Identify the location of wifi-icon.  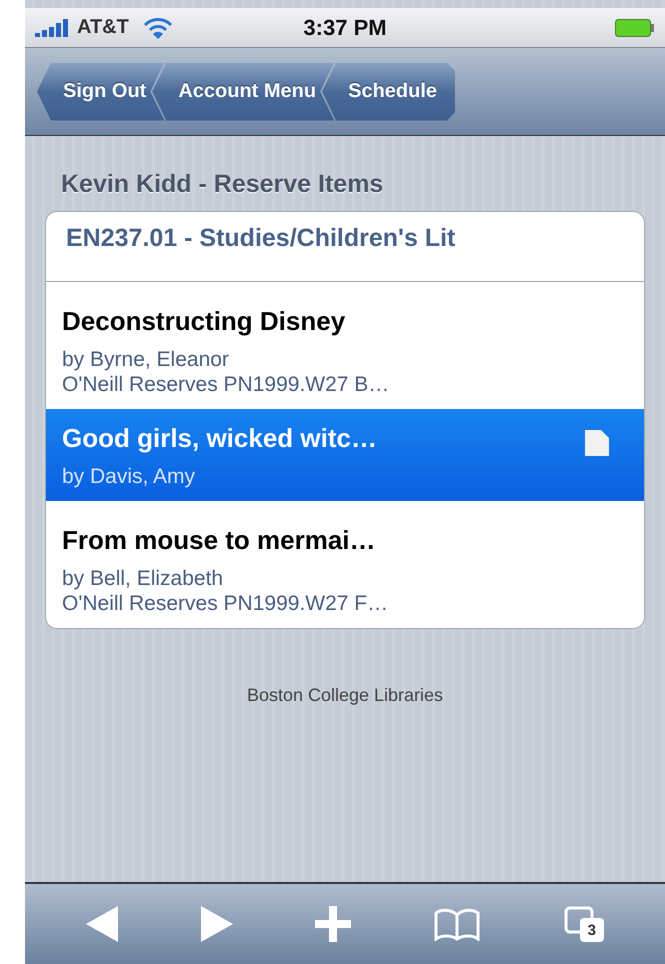
(157, 27).